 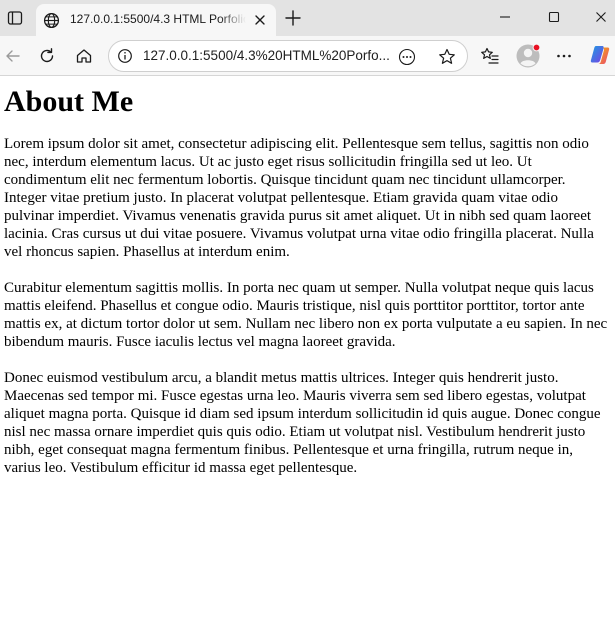 What do you see at coordinates (293, 18) in the screenshot?
I see `new-tab-icon` at bounding box center [293, 18].